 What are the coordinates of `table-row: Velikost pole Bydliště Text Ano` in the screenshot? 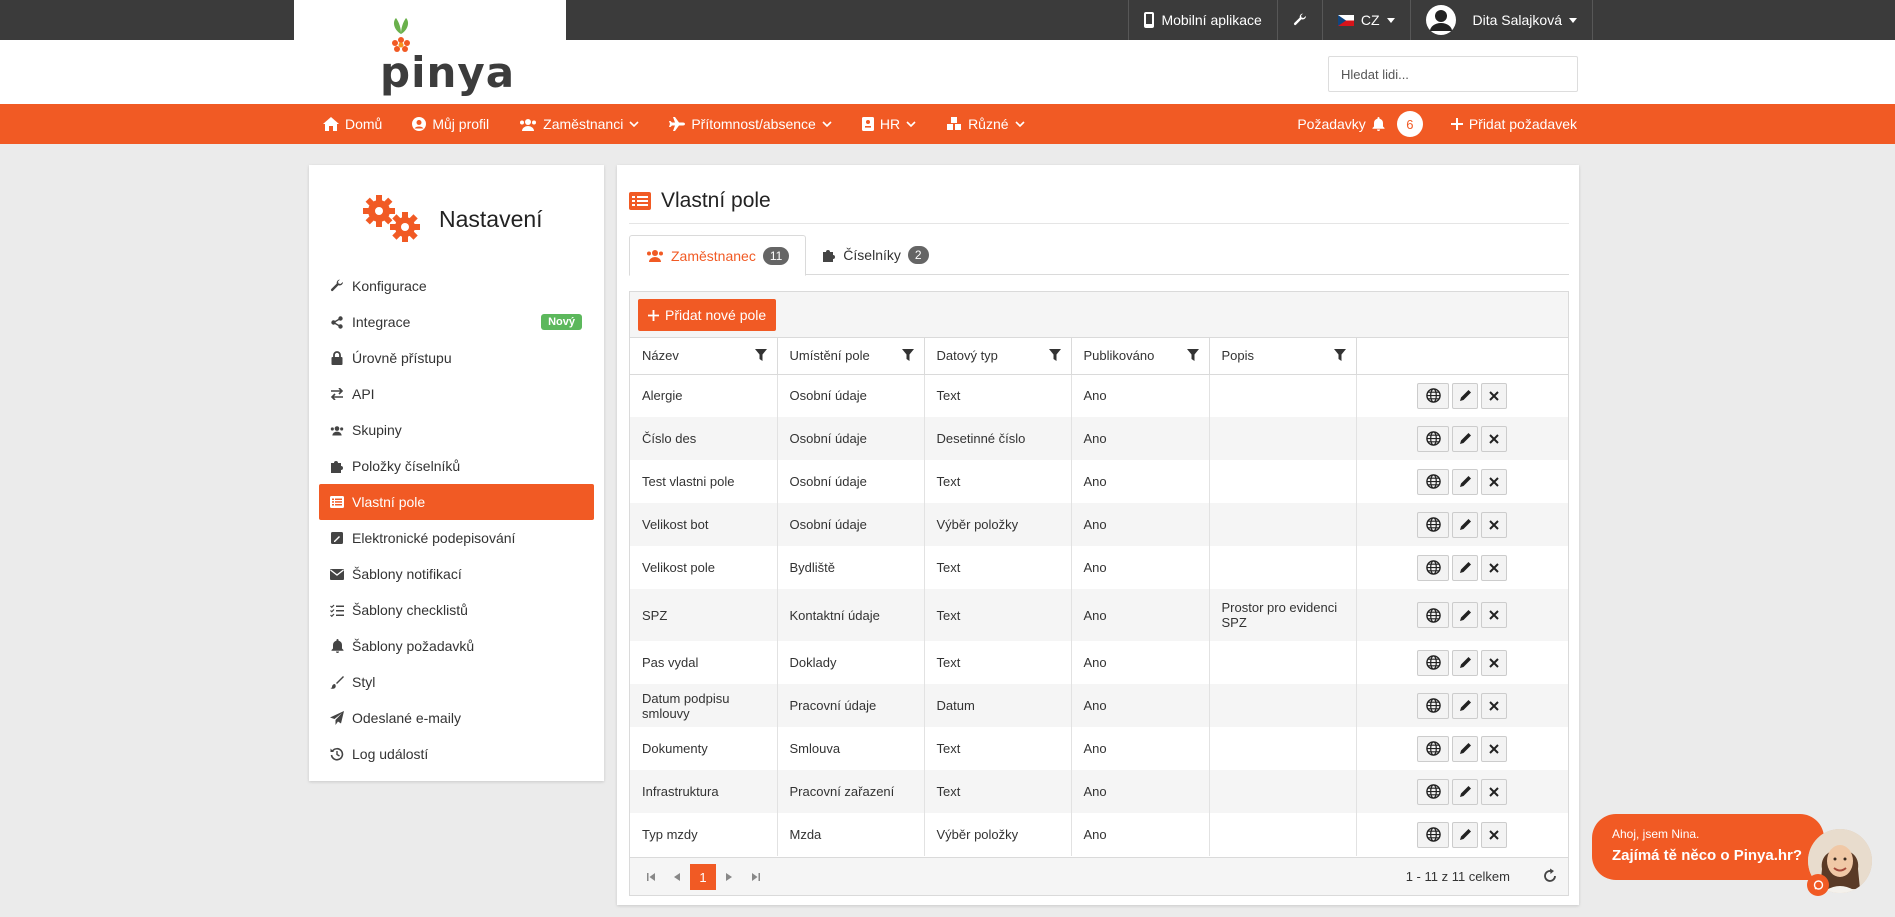 It's located at (1099, 567).